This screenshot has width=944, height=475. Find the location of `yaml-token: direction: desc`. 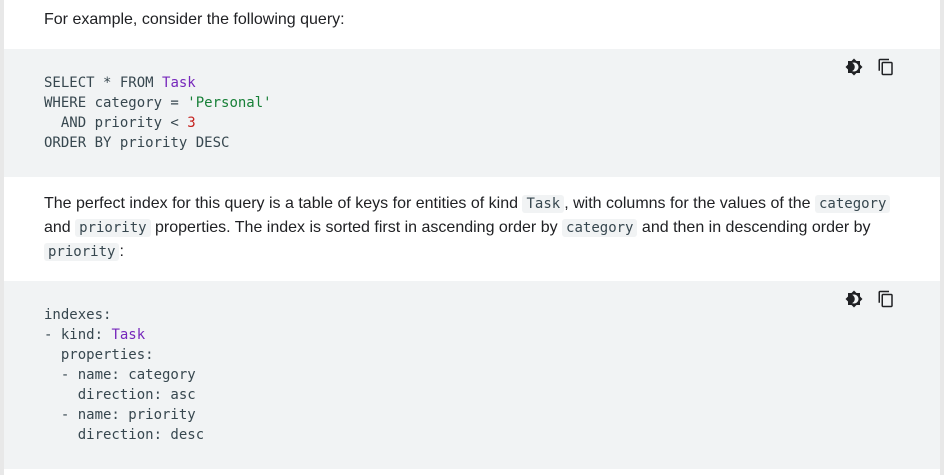

yaml-token: direction: desc is located at coordinates (124, 435).